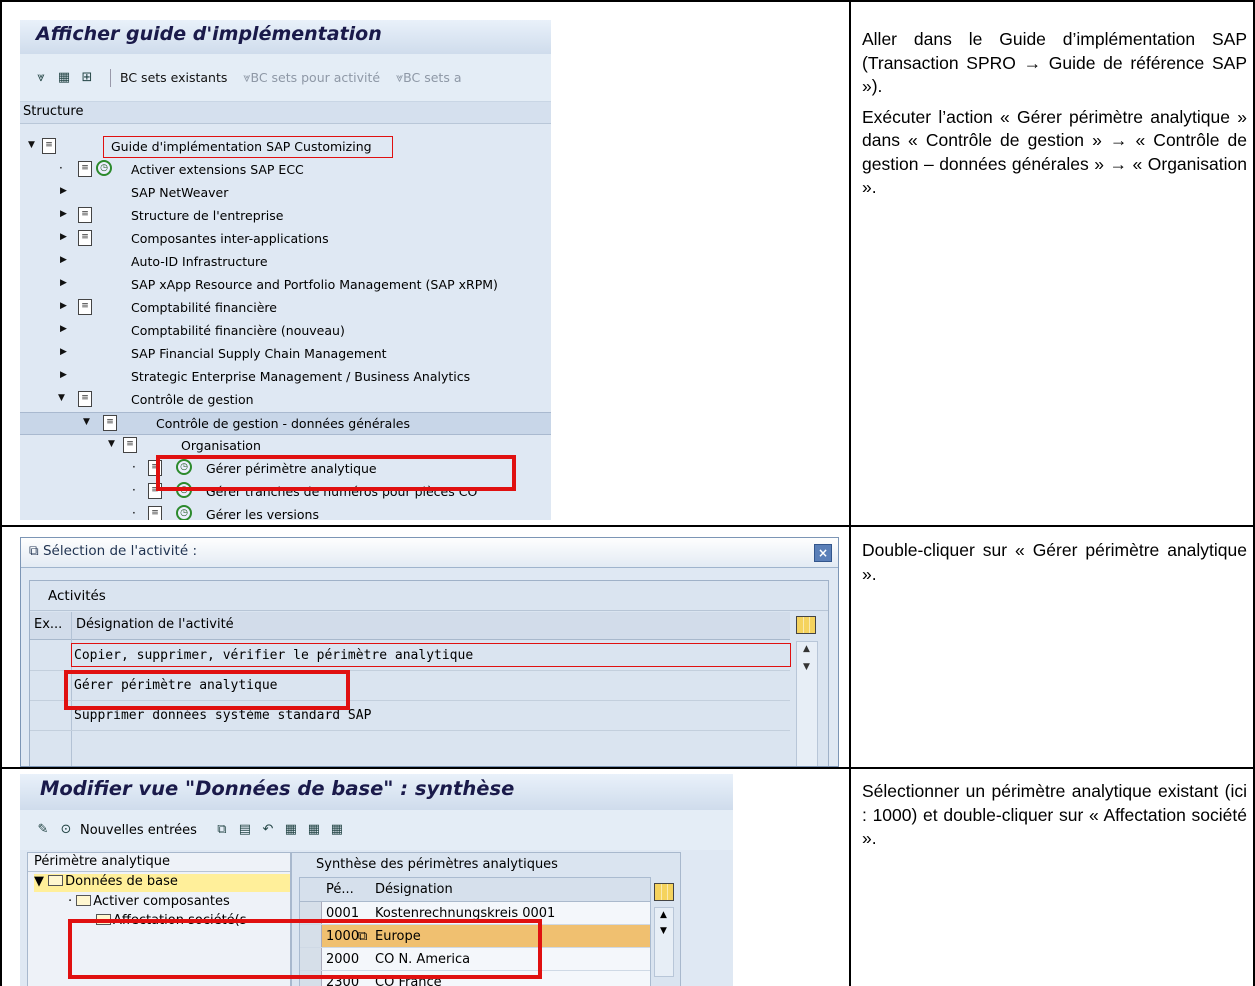 The height and width of the screenshot is (986, 1255). Describe the element at coordinates (428, 78) in the screenshot. I see `bc-sets-a-button: ⩔BC sets a` at that location.